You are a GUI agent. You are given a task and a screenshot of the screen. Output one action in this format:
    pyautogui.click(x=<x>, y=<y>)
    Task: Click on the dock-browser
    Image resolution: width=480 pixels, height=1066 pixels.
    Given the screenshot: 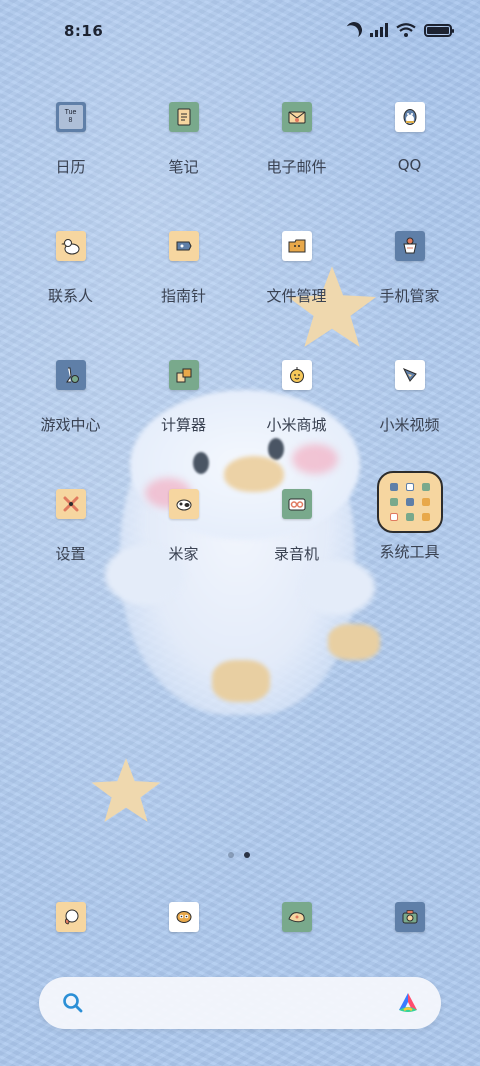 What is the action you would take?
    pyautogui.click(x=296, y=920)
    